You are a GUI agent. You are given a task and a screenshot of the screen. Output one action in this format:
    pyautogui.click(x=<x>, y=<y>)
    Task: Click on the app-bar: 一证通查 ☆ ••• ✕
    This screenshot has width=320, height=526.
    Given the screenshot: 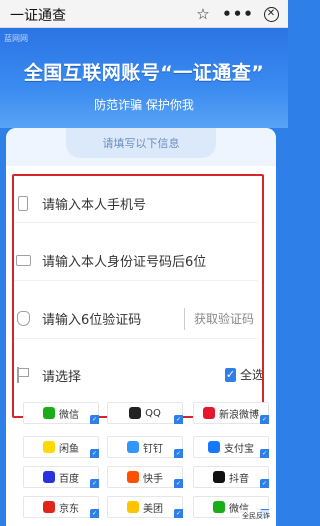 What is the action you would take?
    pyautogui.click(x=144, y=14)
    